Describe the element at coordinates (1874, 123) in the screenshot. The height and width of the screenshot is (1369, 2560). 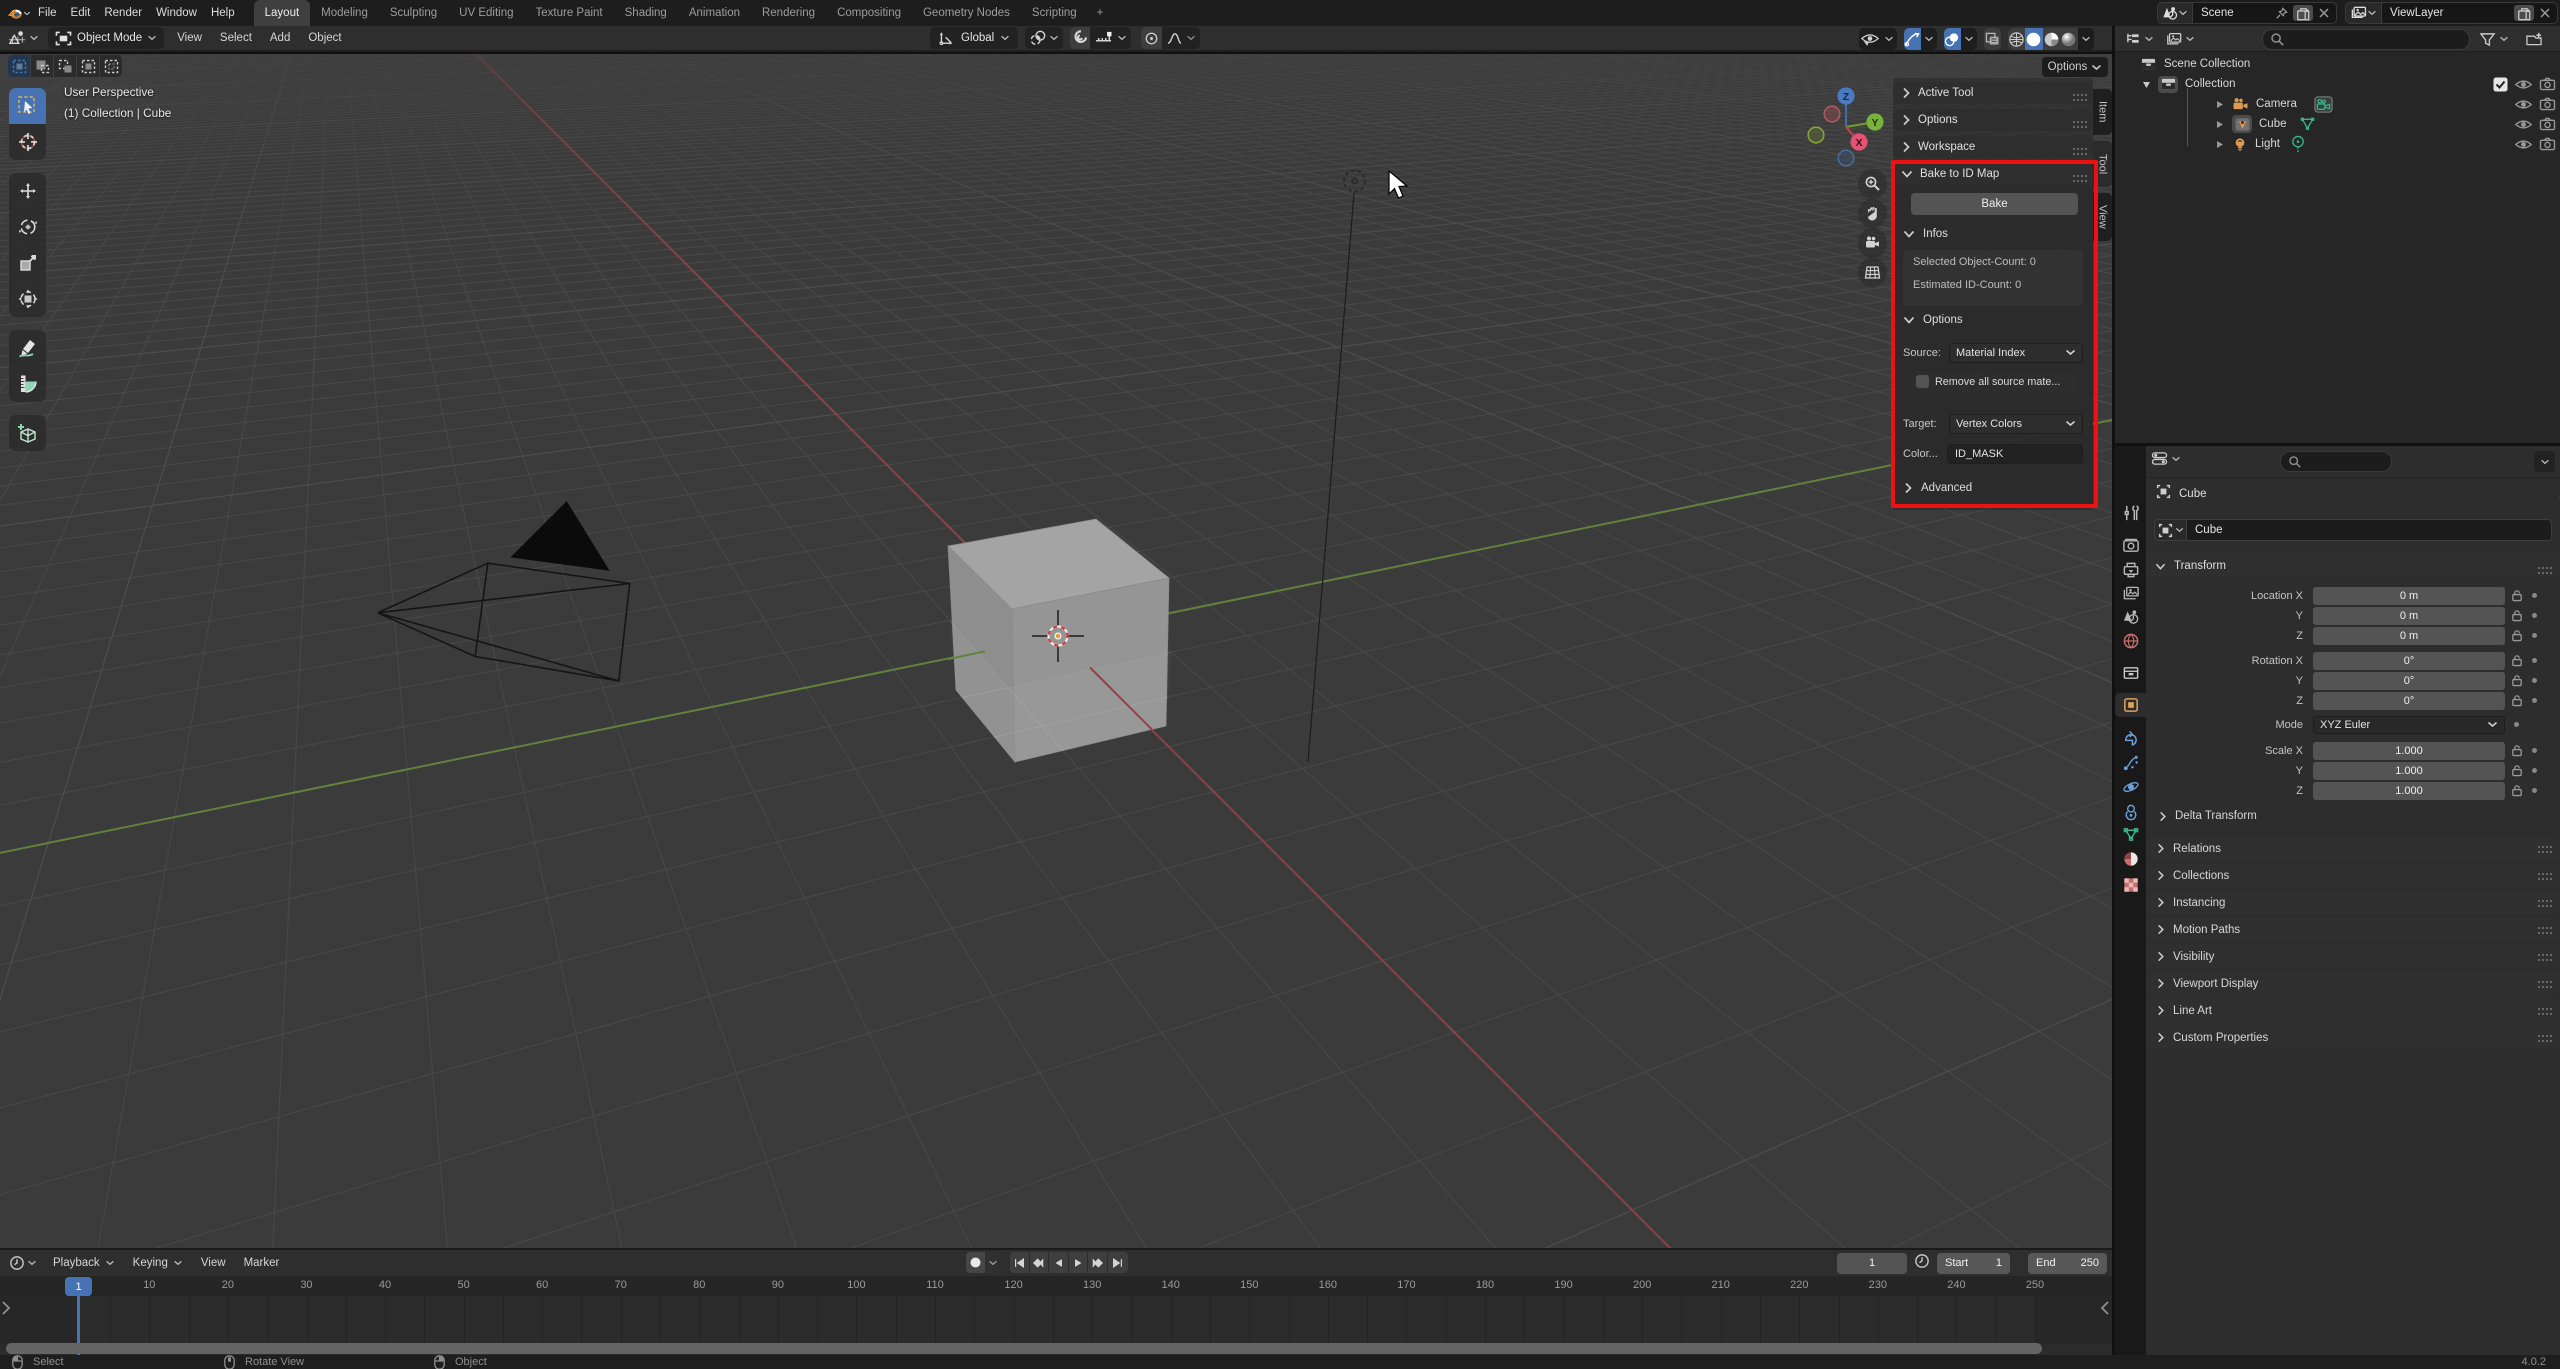
I see `svg-text: Y` at that location.